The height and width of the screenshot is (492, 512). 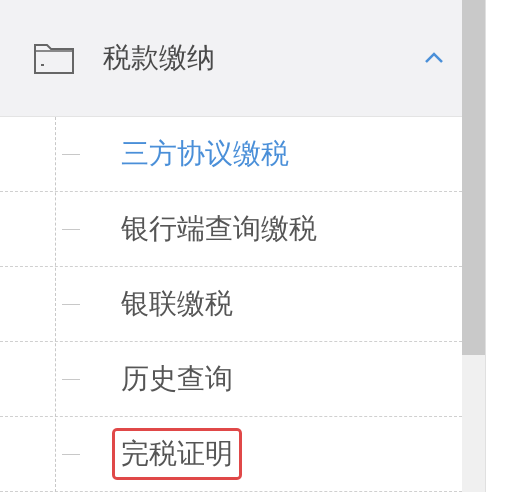 What do you see at coordinates (54, 58) in the screenshot?
I see `folder-icon` at bounding box center [54, 58].